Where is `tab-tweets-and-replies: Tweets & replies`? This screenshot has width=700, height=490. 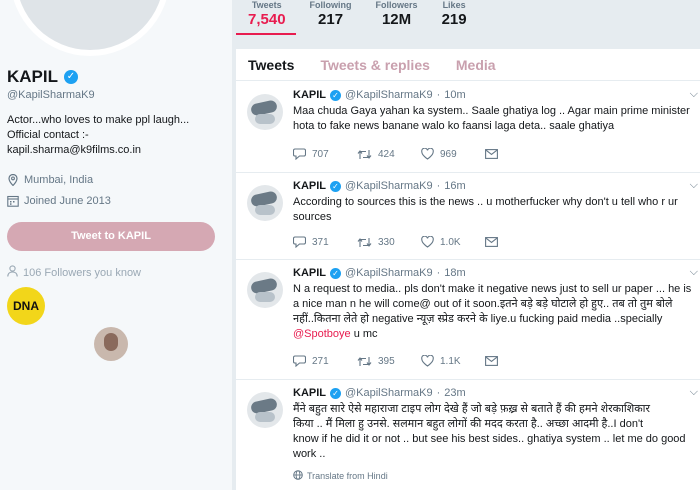 tab-tweets-and-replies: Tweets & replies is located at coordinates (374, 65).